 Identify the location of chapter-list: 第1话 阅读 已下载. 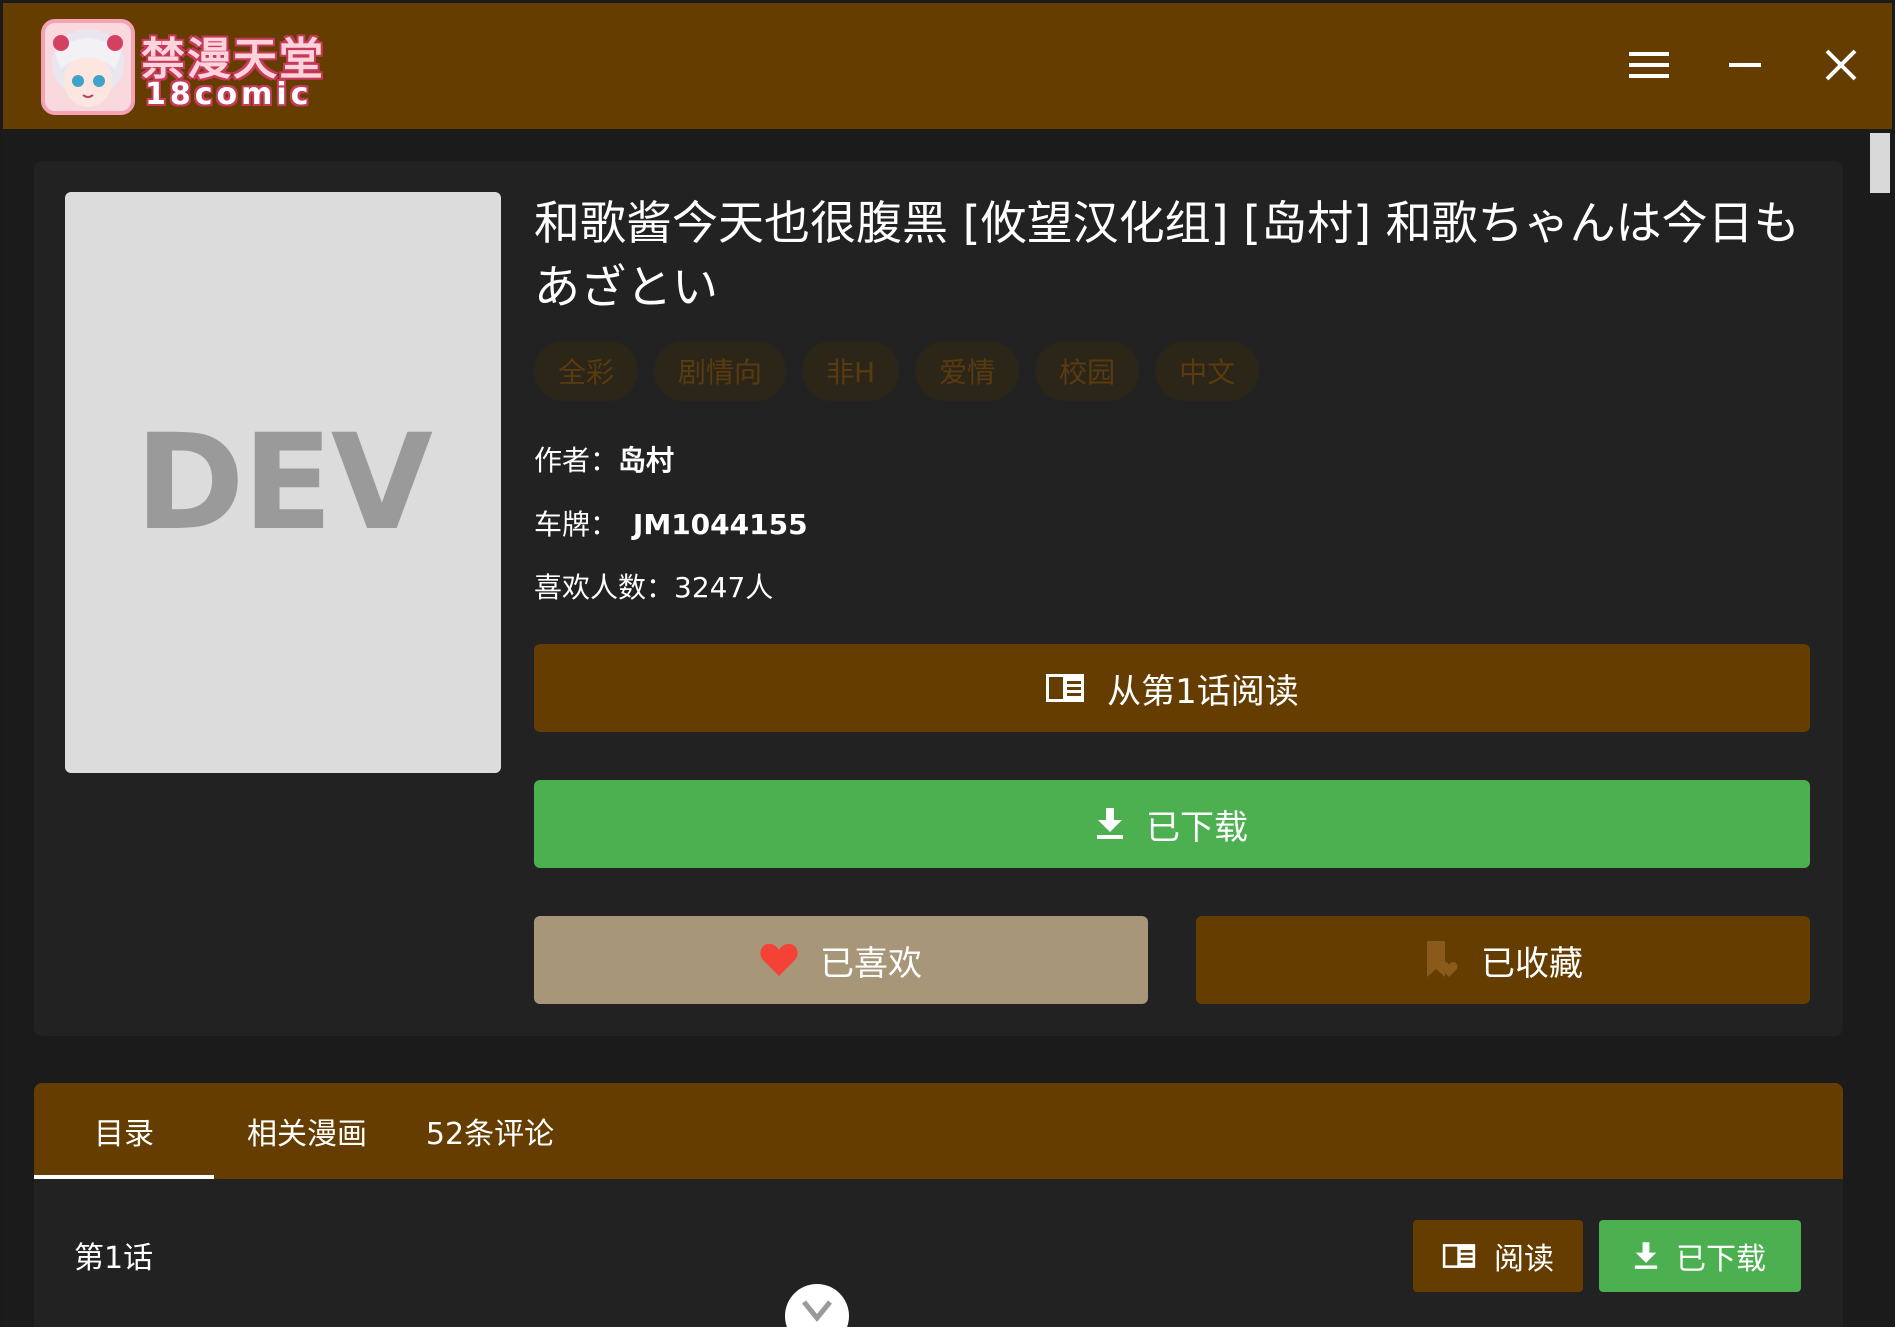
(938, 1253).